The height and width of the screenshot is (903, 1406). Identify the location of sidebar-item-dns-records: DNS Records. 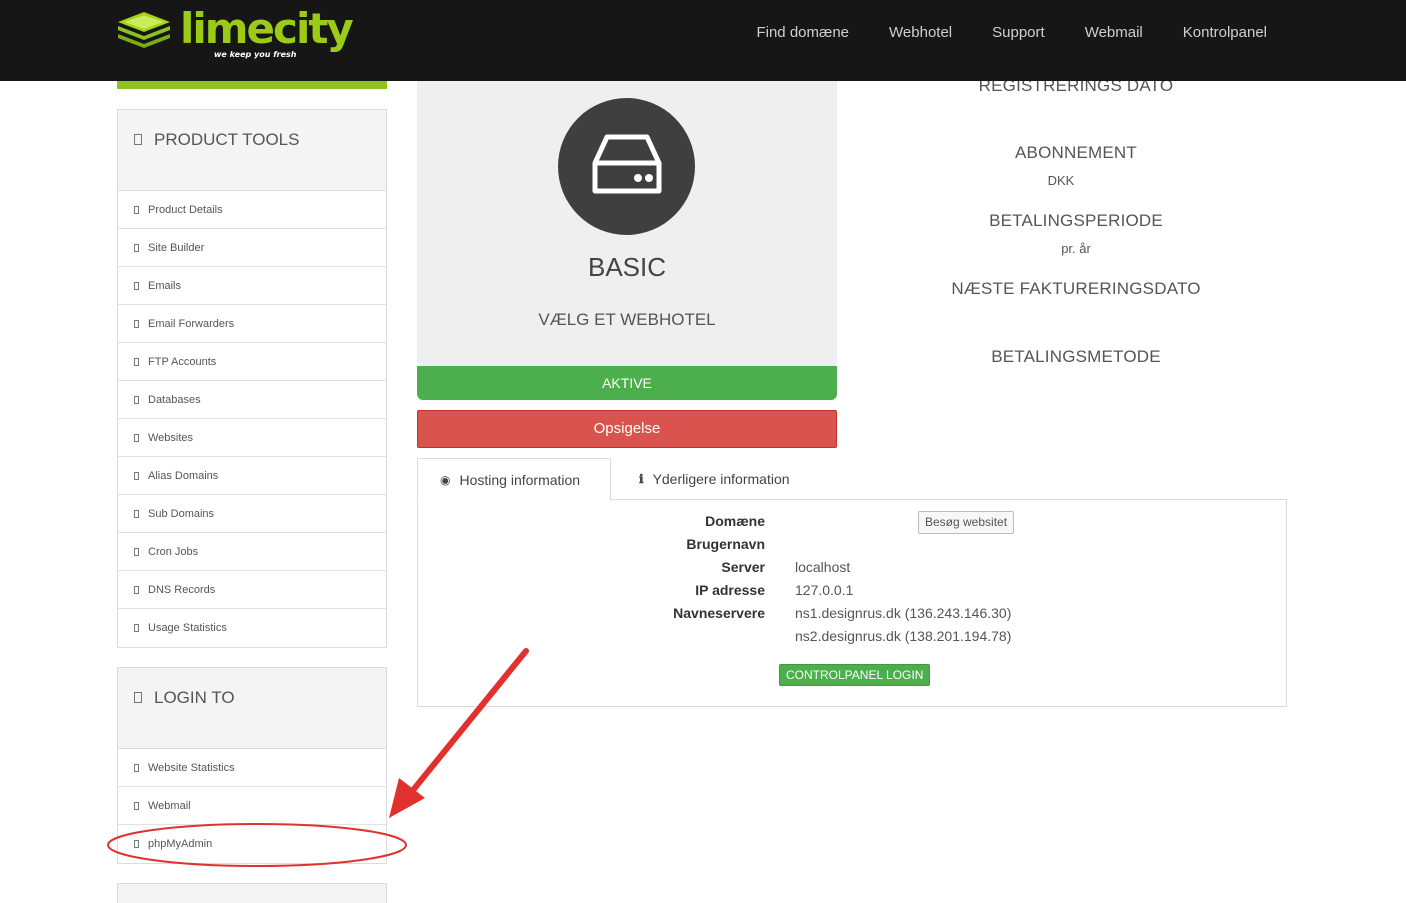
(252, 590).